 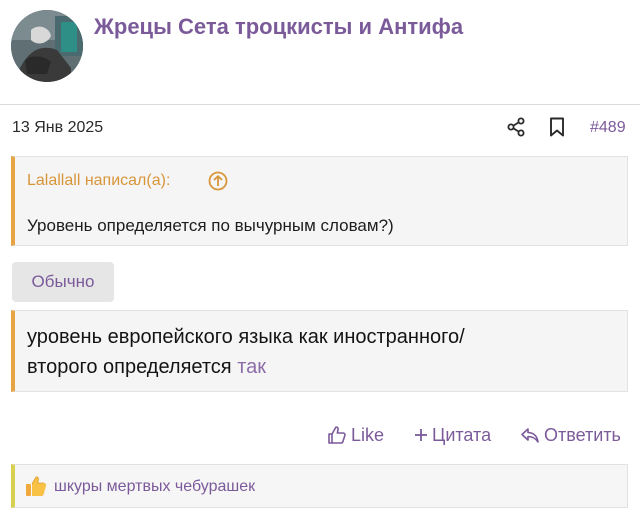 I want to click on reaction-bar: шкуры мертвых чебурашек, so click(x=319, y=486).